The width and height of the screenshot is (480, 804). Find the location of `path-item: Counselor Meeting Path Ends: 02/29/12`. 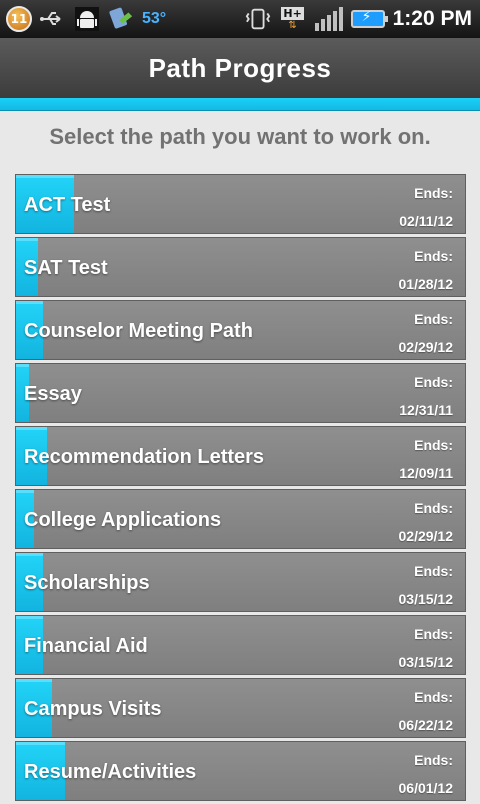

path-item: Counselor Meeting Path Ends: 02/29/12 is located at coordinates (240, 330).